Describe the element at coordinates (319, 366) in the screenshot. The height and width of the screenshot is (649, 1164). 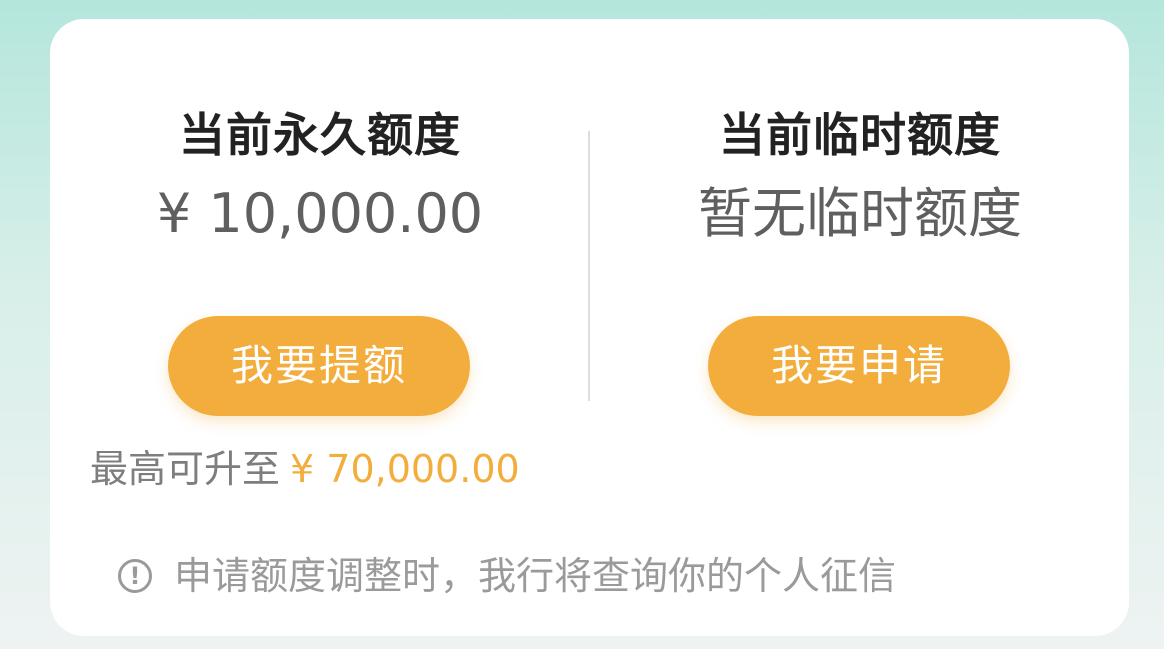
I see `raise-quota-button: 我要提额` at that location.